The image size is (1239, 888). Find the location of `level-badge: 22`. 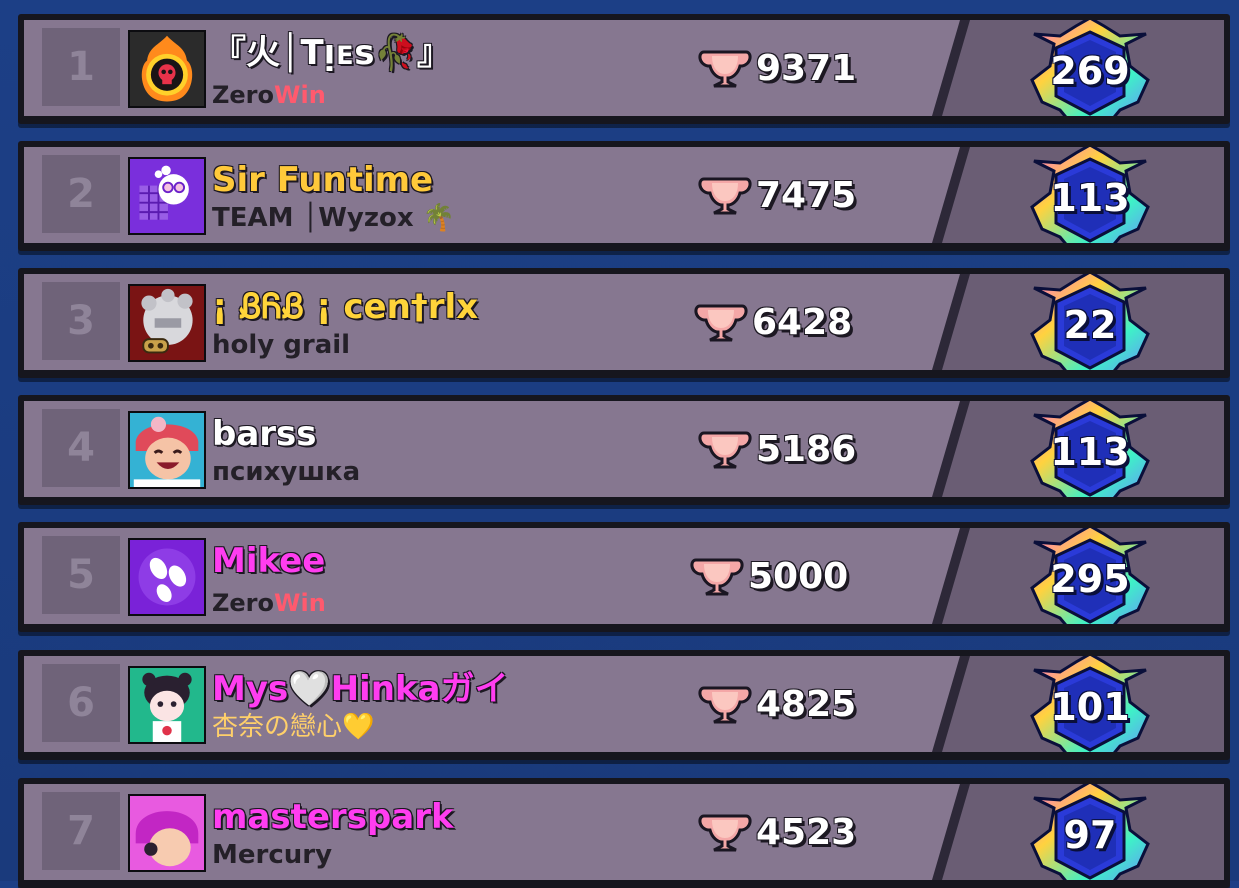

level-badge: 22 is located at coordinates (1090, 322).